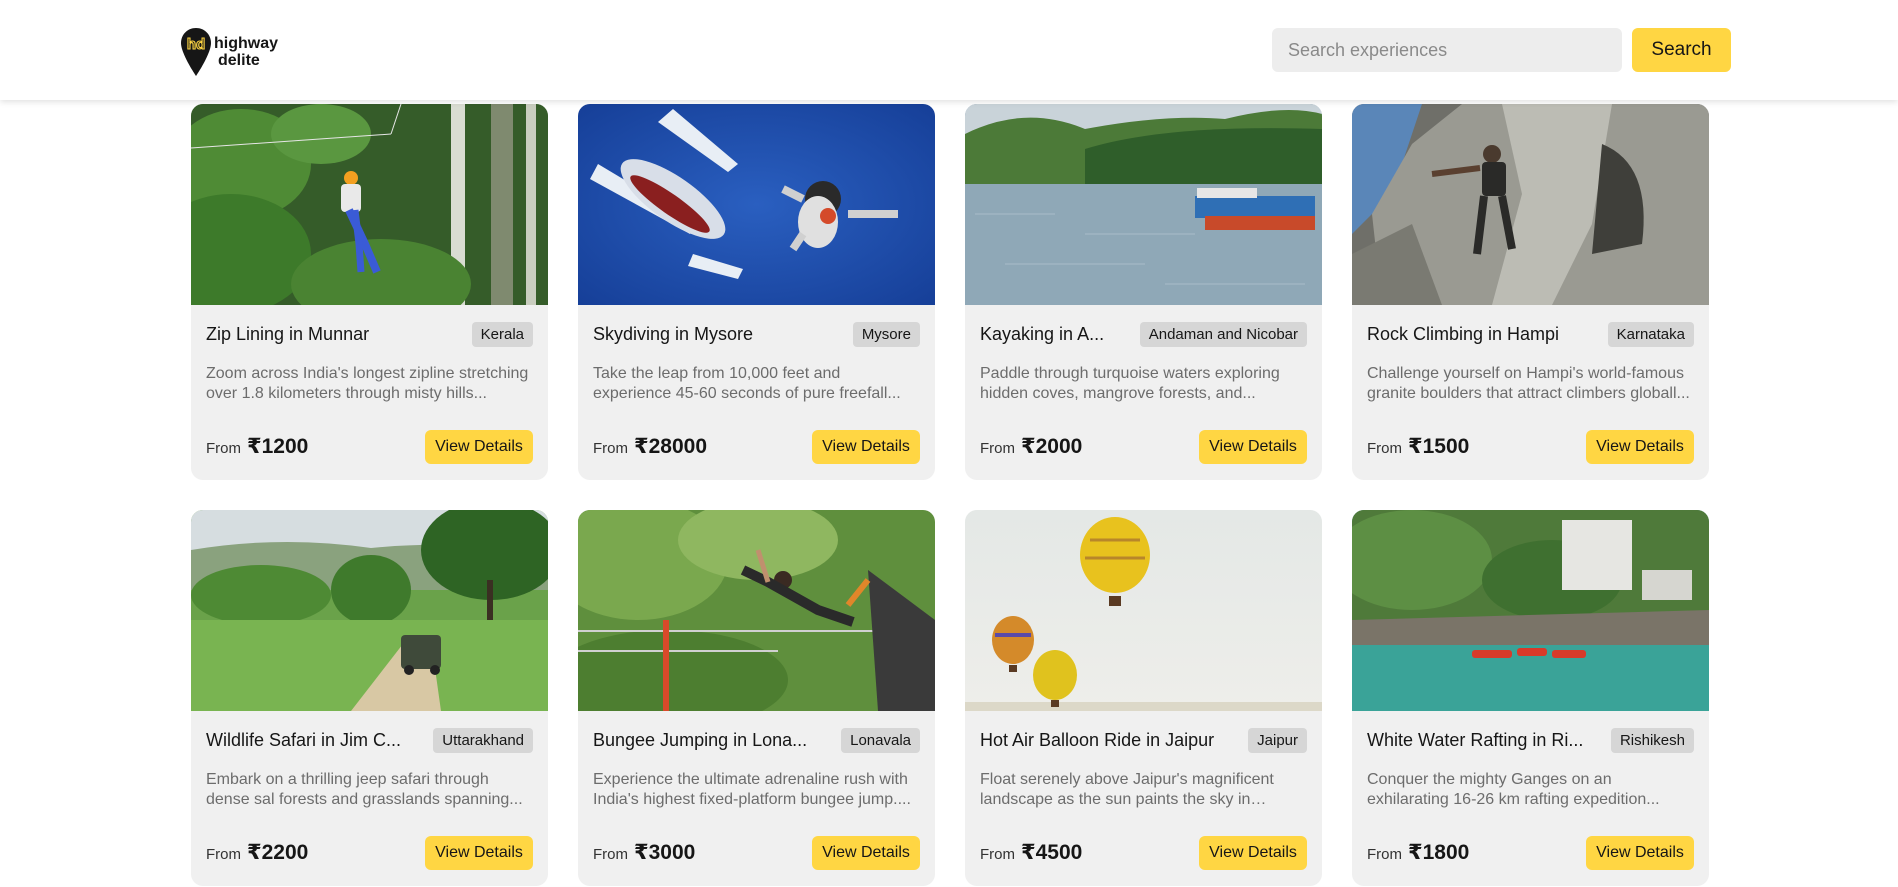 The image size is (1898, 887). What do you see at coordinates (288, 333) in the screenshot?
I see `card-title: Zip Lining in Munnar` at bounding box center [288, 333].